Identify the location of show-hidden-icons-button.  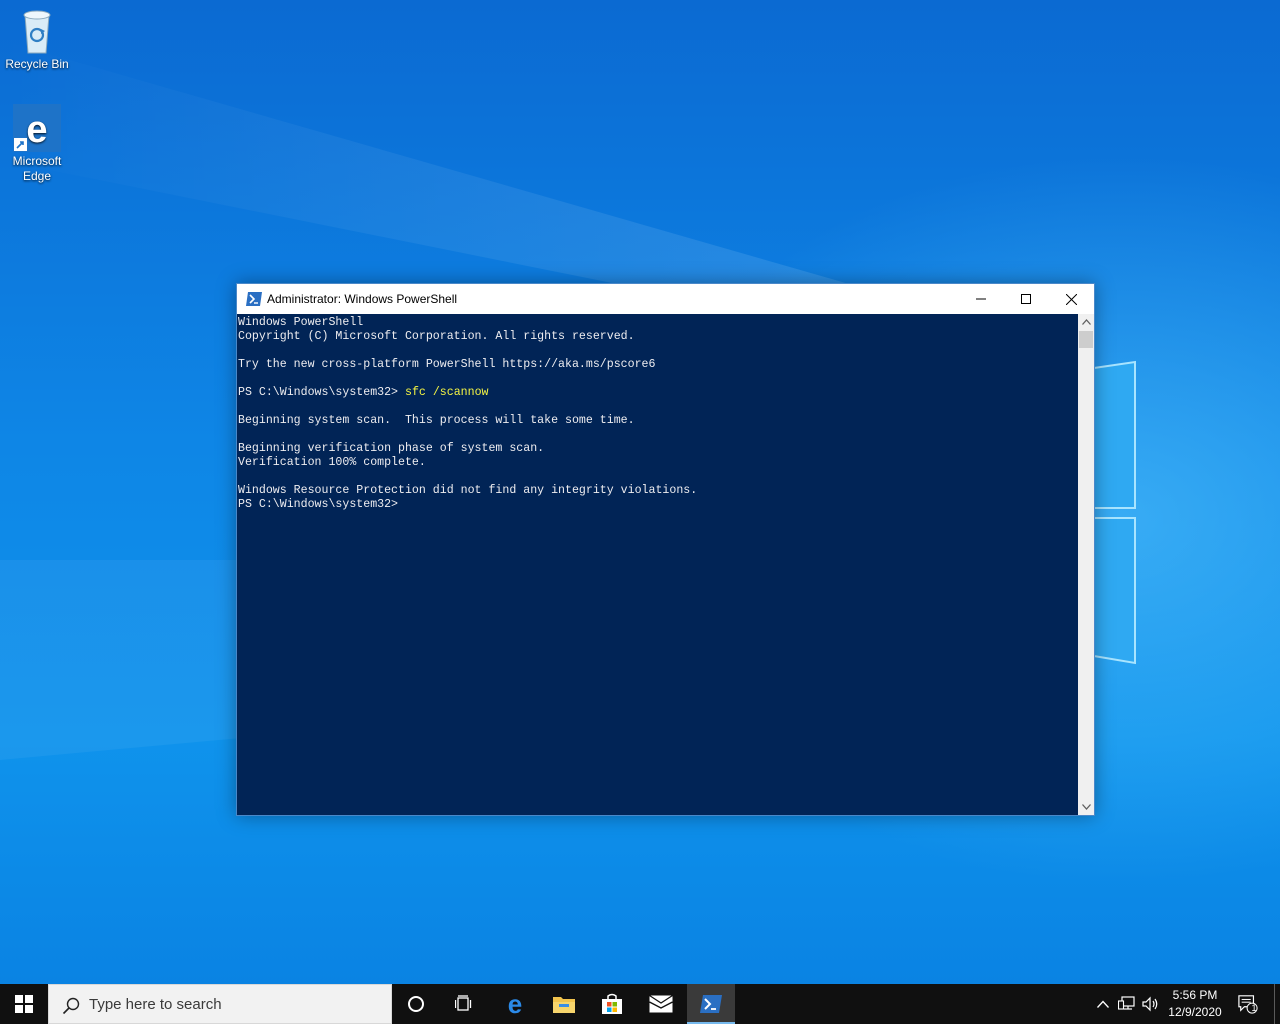
(1103, 1004).